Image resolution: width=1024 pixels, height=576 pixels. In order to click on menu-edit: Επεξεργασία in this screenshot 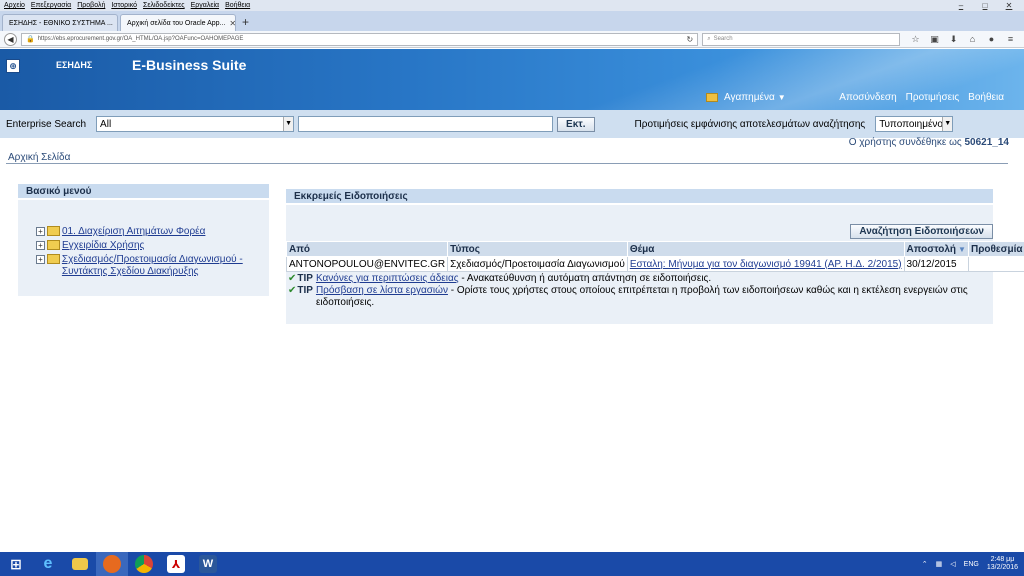, I will do `click(51, 5)`.